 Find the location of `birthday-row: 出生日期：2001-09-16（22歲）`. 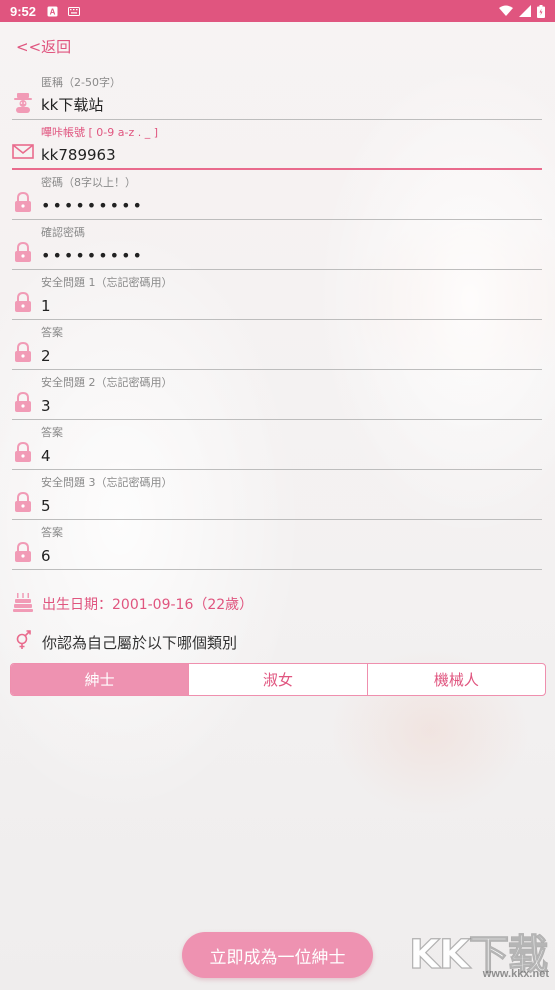

birthday-row: 出生日期：2001-09-16（22歲） is located at coordinates (132, 604).